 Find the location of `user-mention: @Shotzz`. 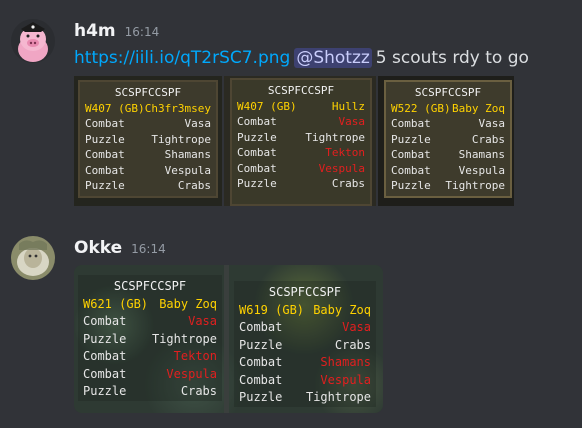

user-mention: @Shotzz is located at coordinates (333, 58).